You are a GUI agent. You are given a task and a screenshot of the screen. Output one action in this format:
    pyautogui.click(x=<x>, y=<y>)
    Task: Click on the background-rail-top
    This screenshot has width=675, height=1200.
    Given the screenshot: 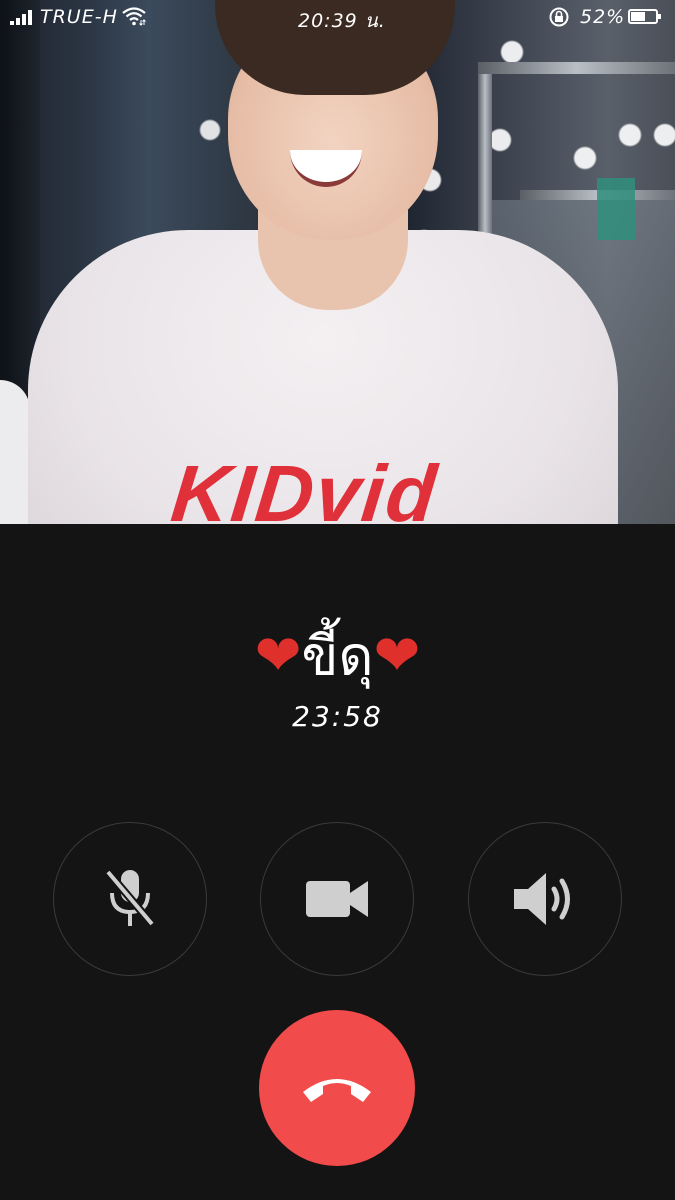 What is the action you would take?
    pyautogui.click(x=576, y=68)
    